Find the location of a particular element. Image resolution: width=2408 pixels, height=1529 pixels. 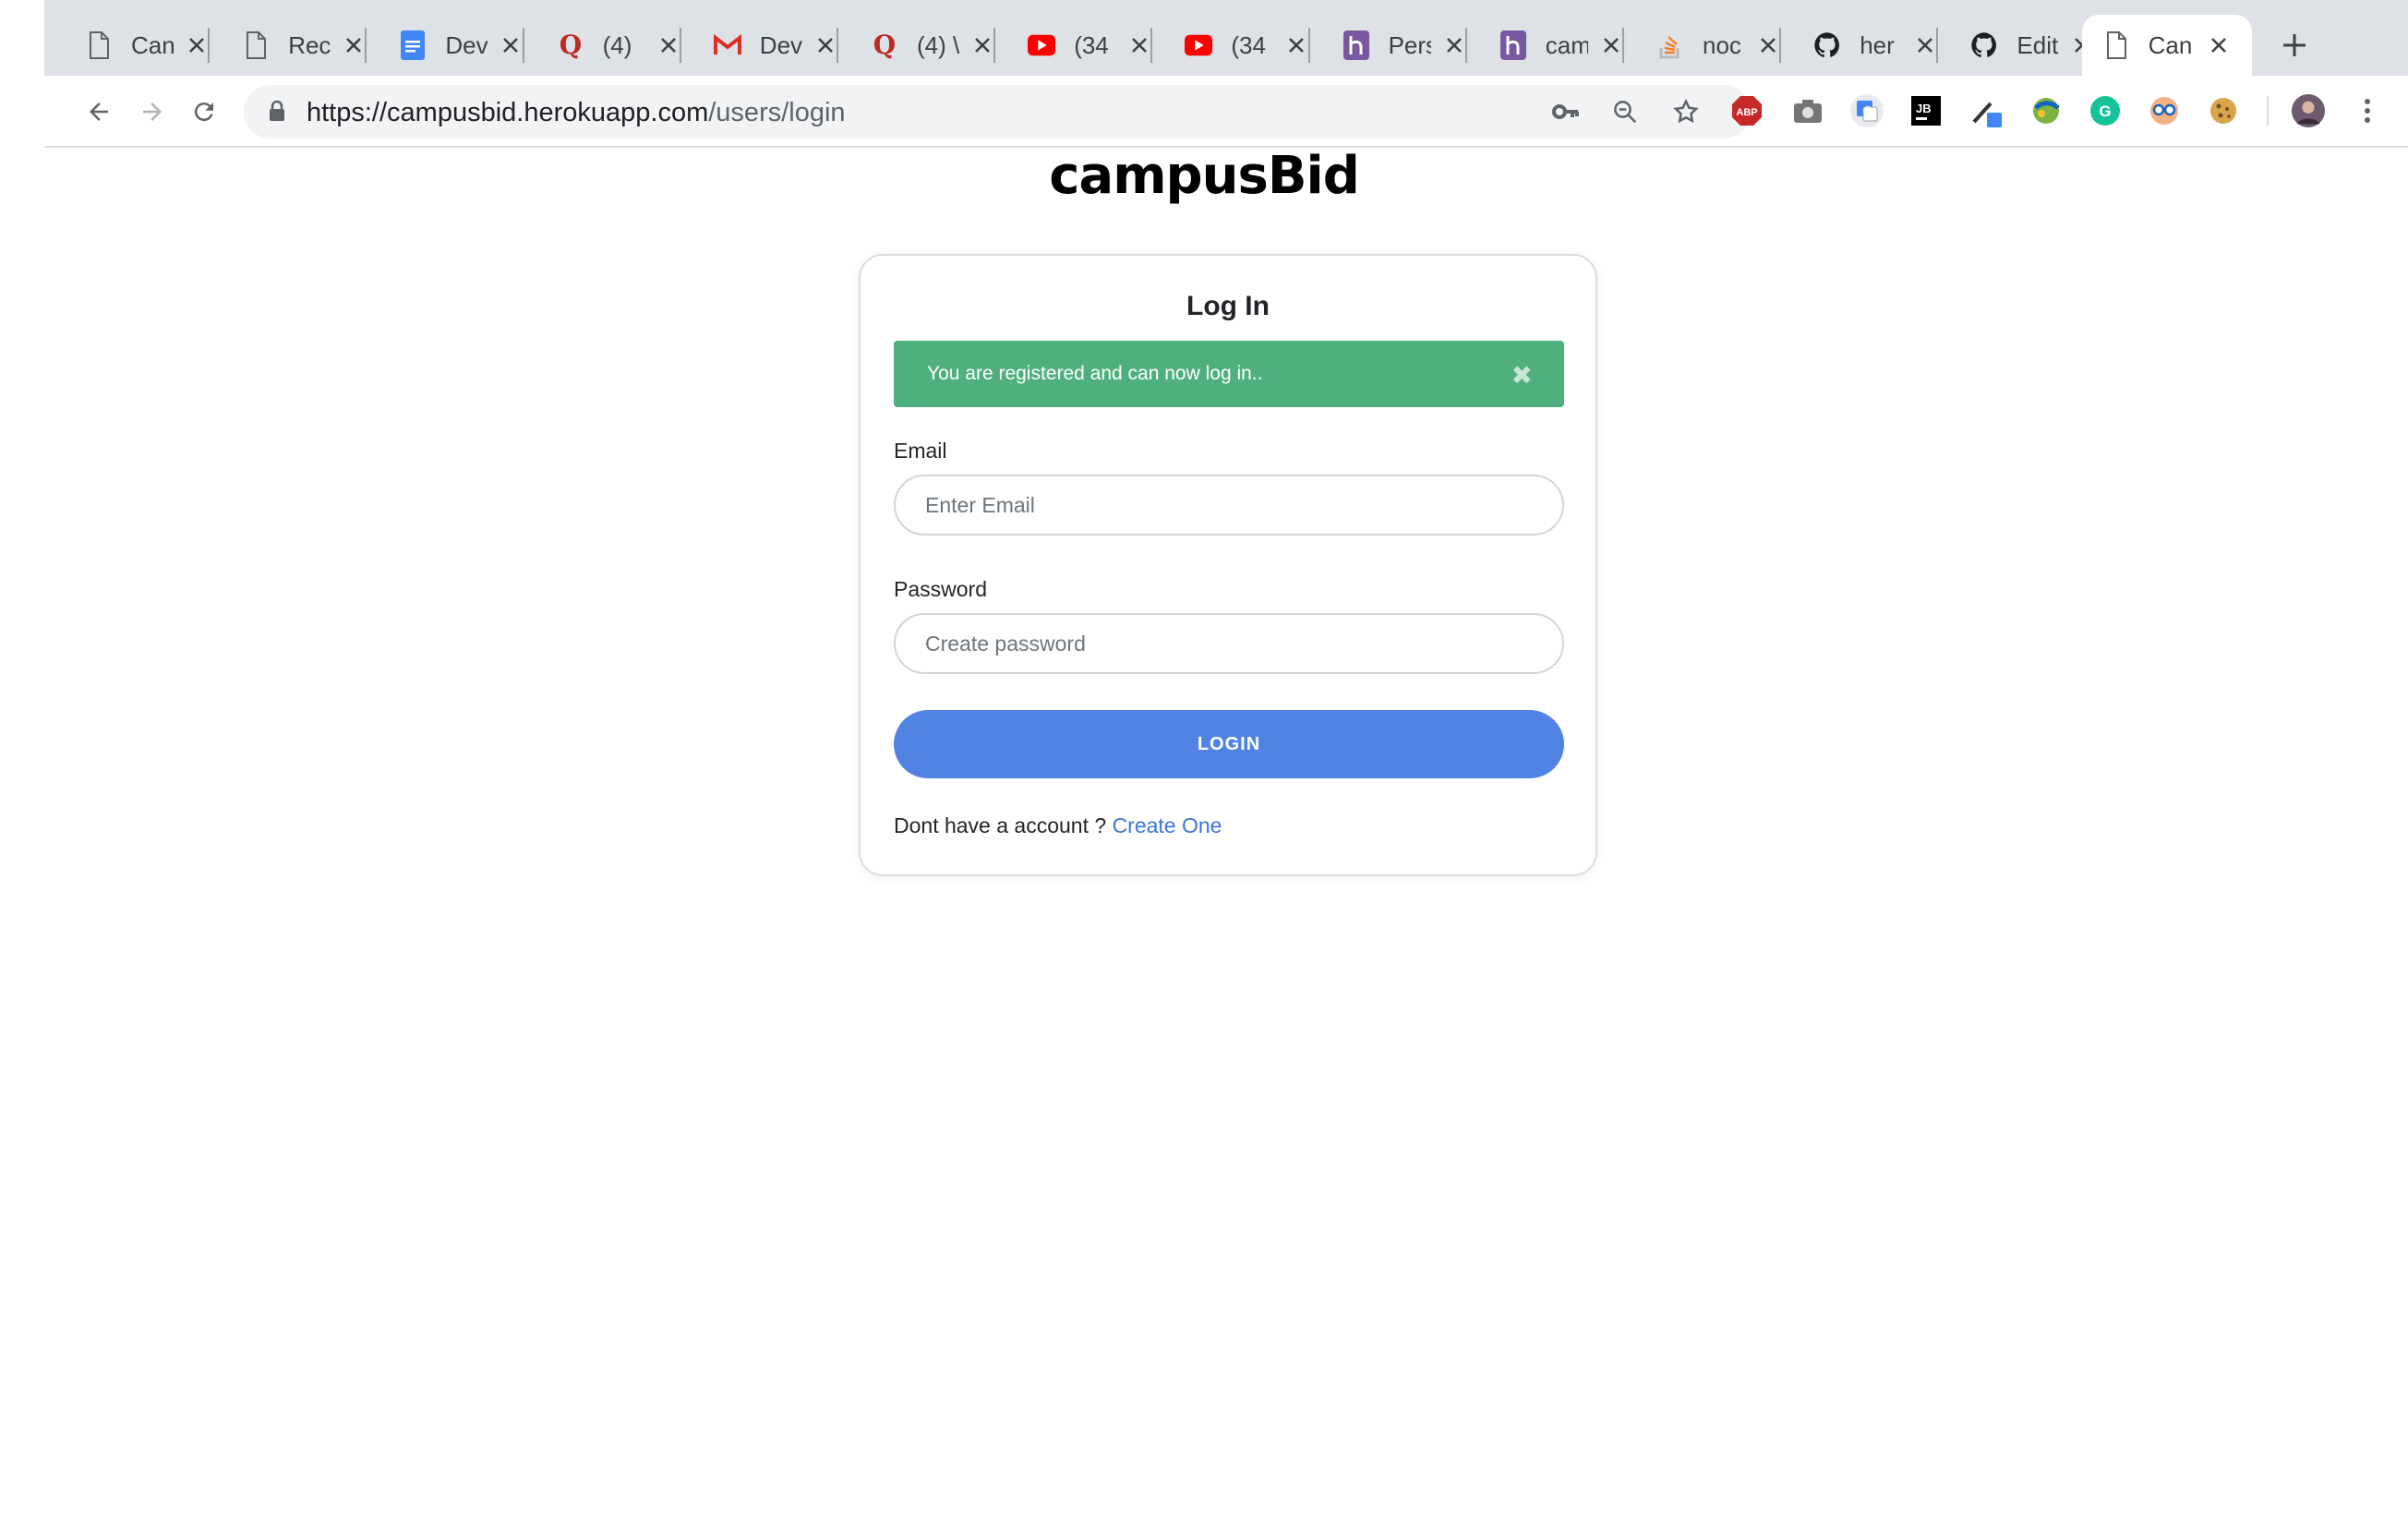

tab-title: her is located at coordinates (1877, 45).